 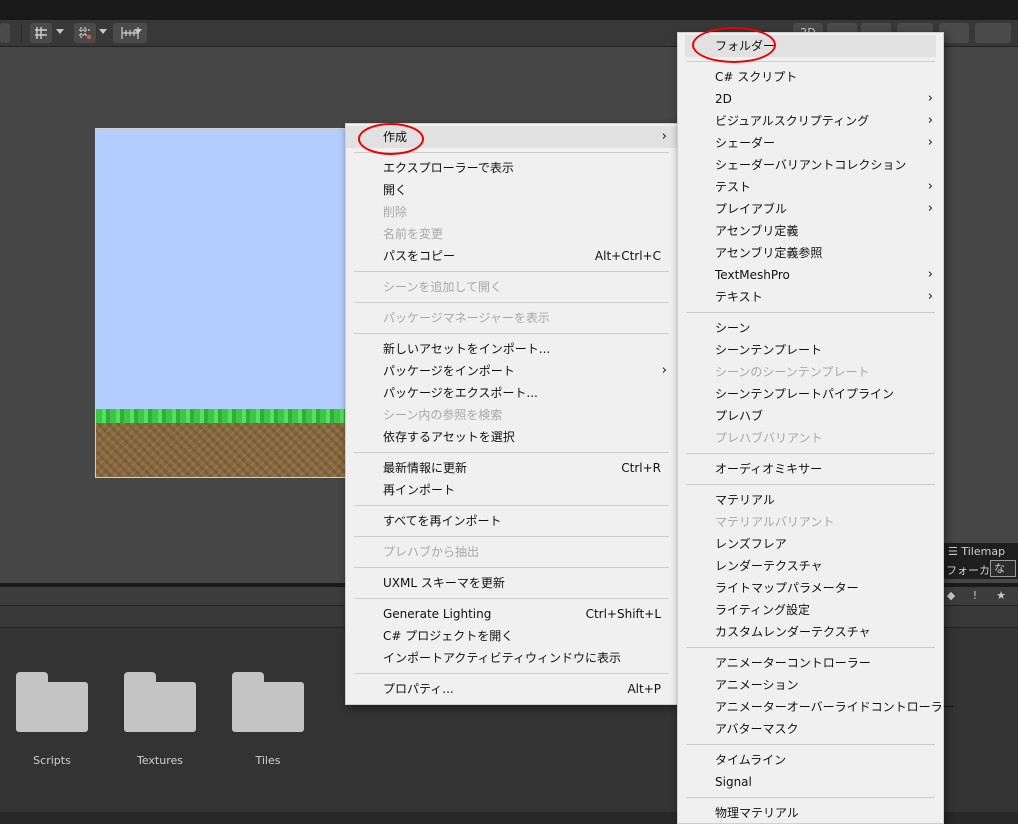 I want to click on create-submenu-item-21: オーディオミキサー, so click(x=810, y=469).